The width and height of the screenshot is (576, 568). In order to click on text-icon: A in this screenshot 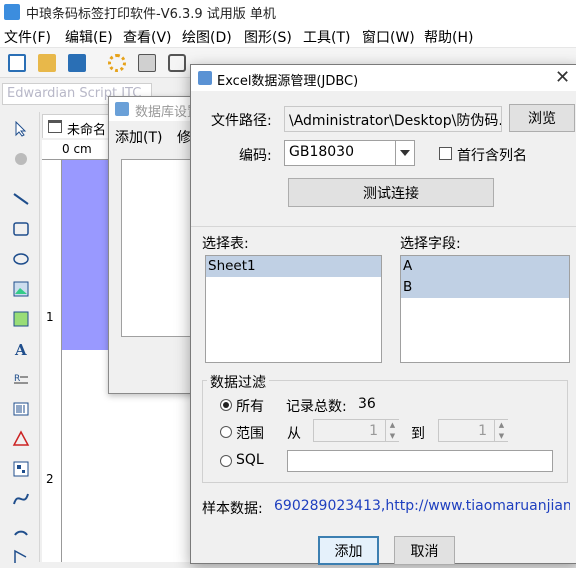, I will do `click(21, 349)`.